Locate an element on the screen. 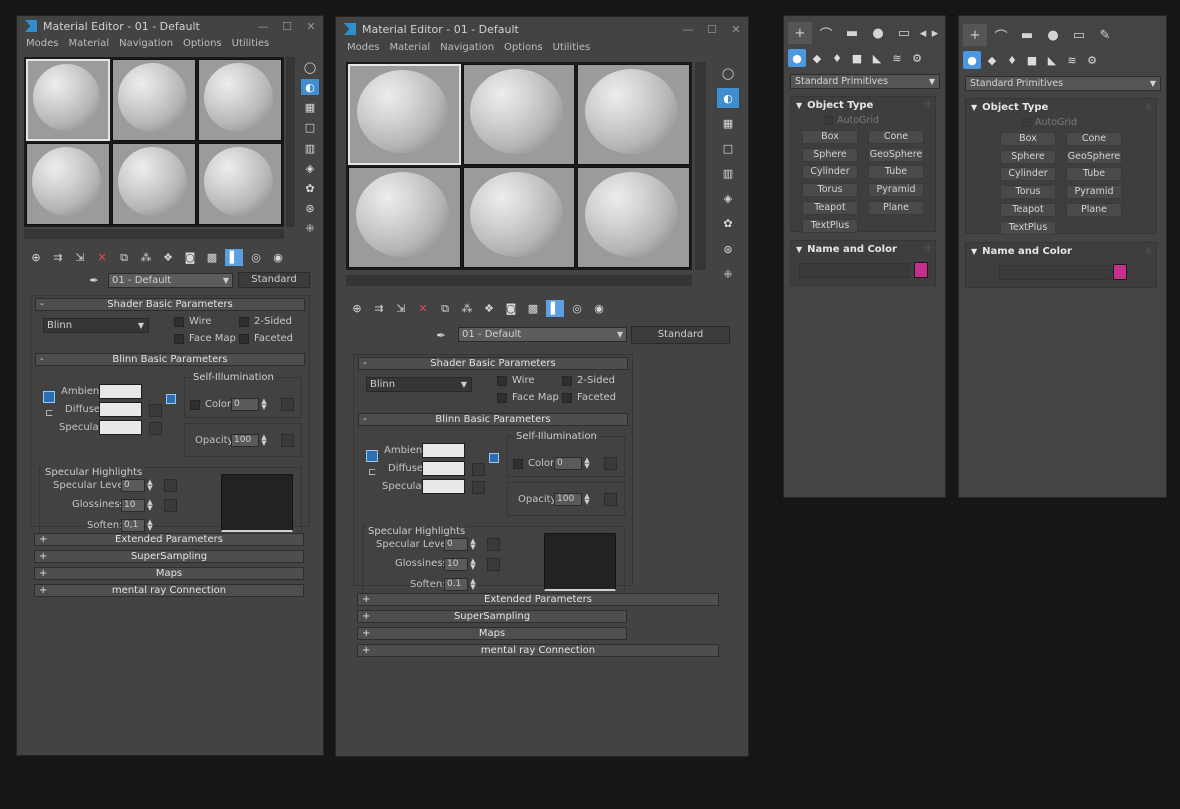 Image resolution: width=1180 pixels, height=809 pixels. tube-button: Tube is located at coordinates (896, 172).